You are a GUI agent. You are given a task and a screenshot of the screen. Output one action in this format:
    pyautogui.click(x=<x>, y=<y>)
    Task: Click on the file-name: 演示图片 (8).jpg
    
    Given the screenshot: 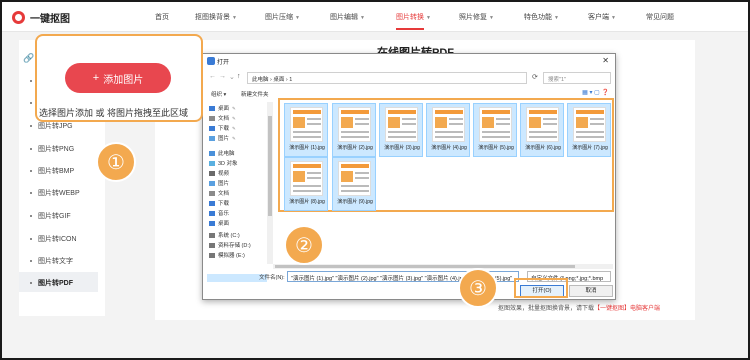 What is the action you would take?
    pyautogui.click(x=307, y=202)
    